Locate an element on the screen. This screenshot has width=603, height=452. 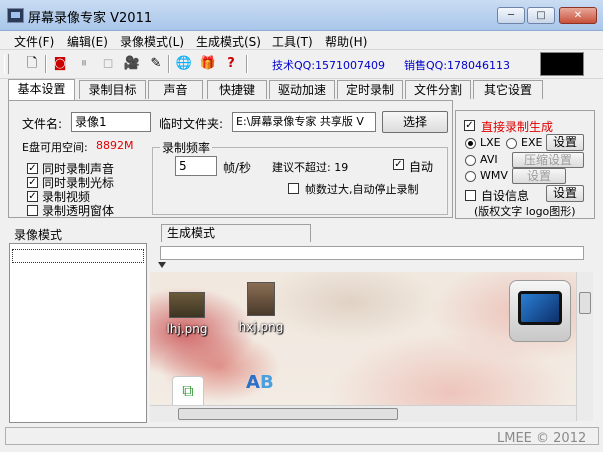
timeline-ruler is located at coordinates (372, 253).